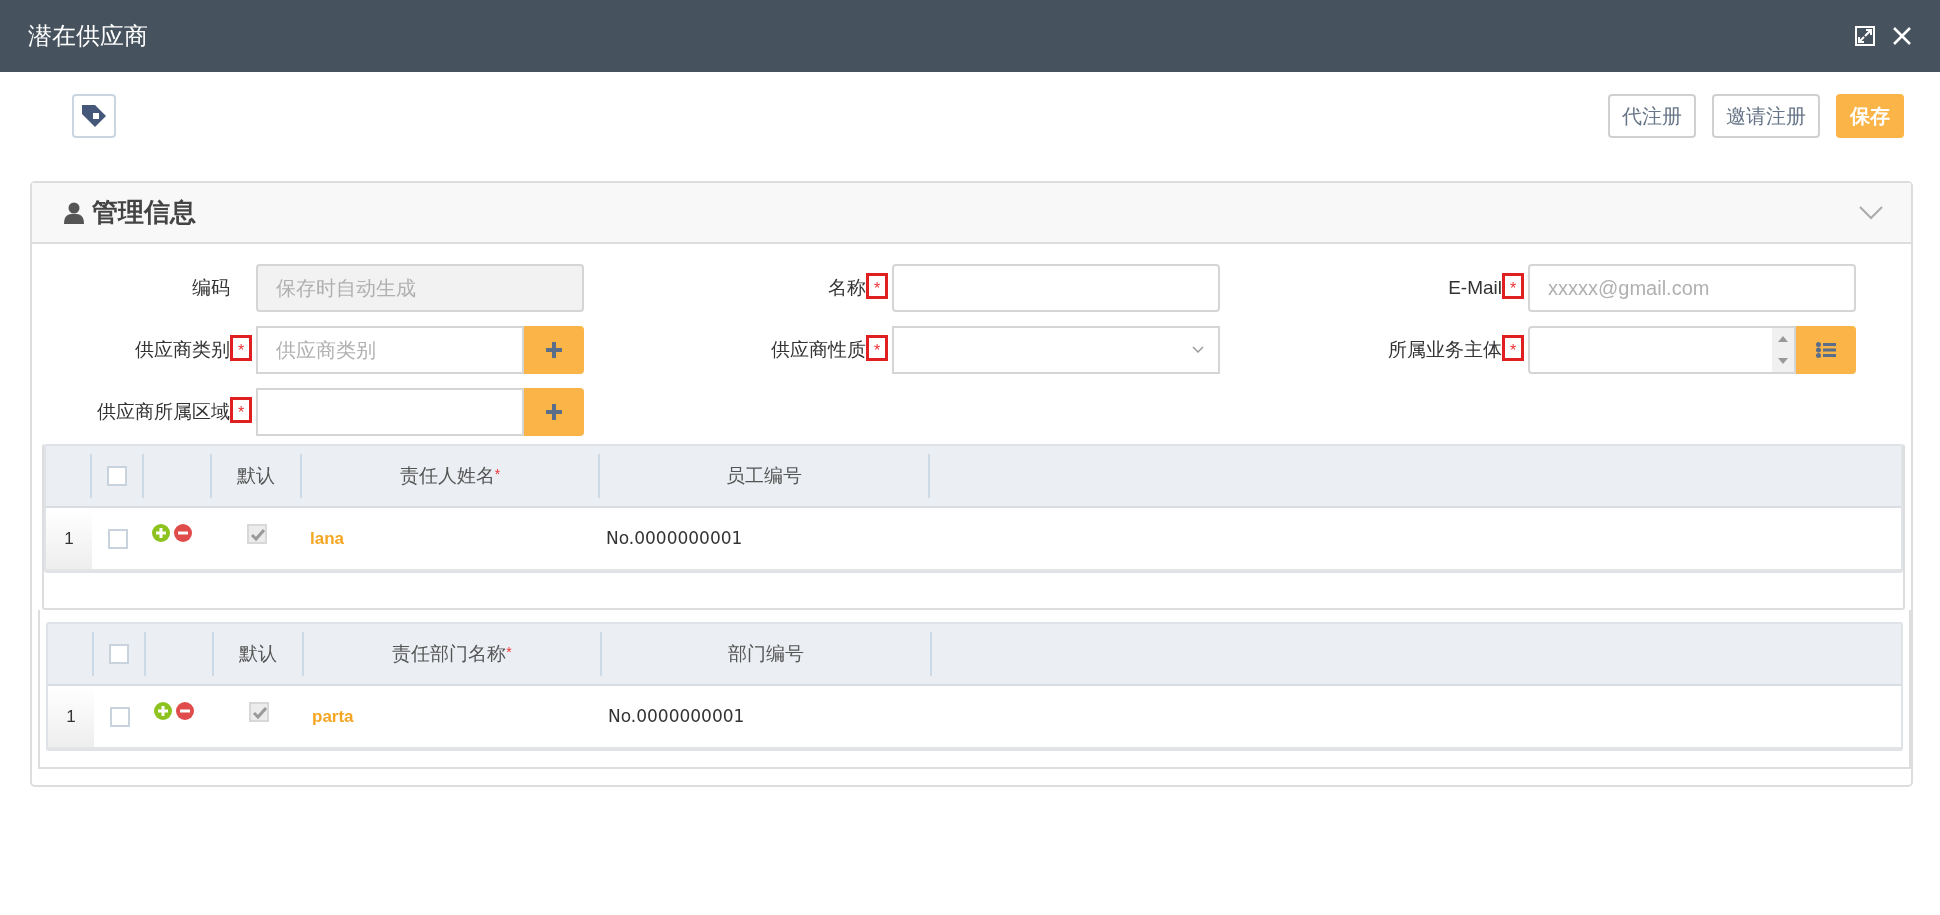 The image size is (1940, 915). I want to click on field-label: E-Mail, so click(1475, 288).